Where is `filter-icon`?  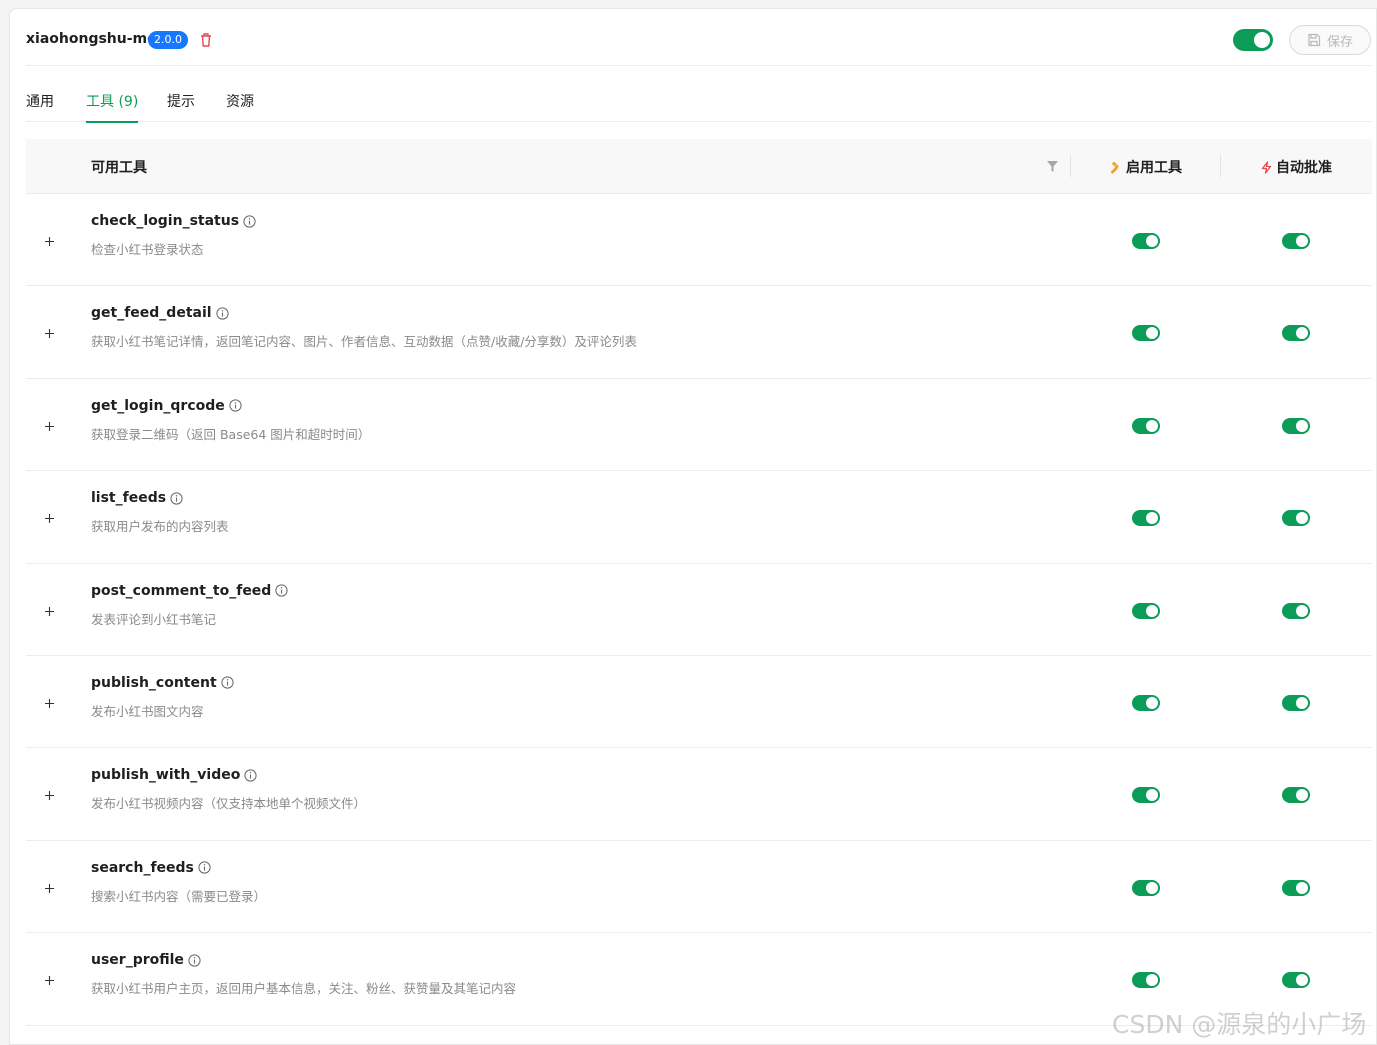 filter-icon is located at coordinates (1052, 166).